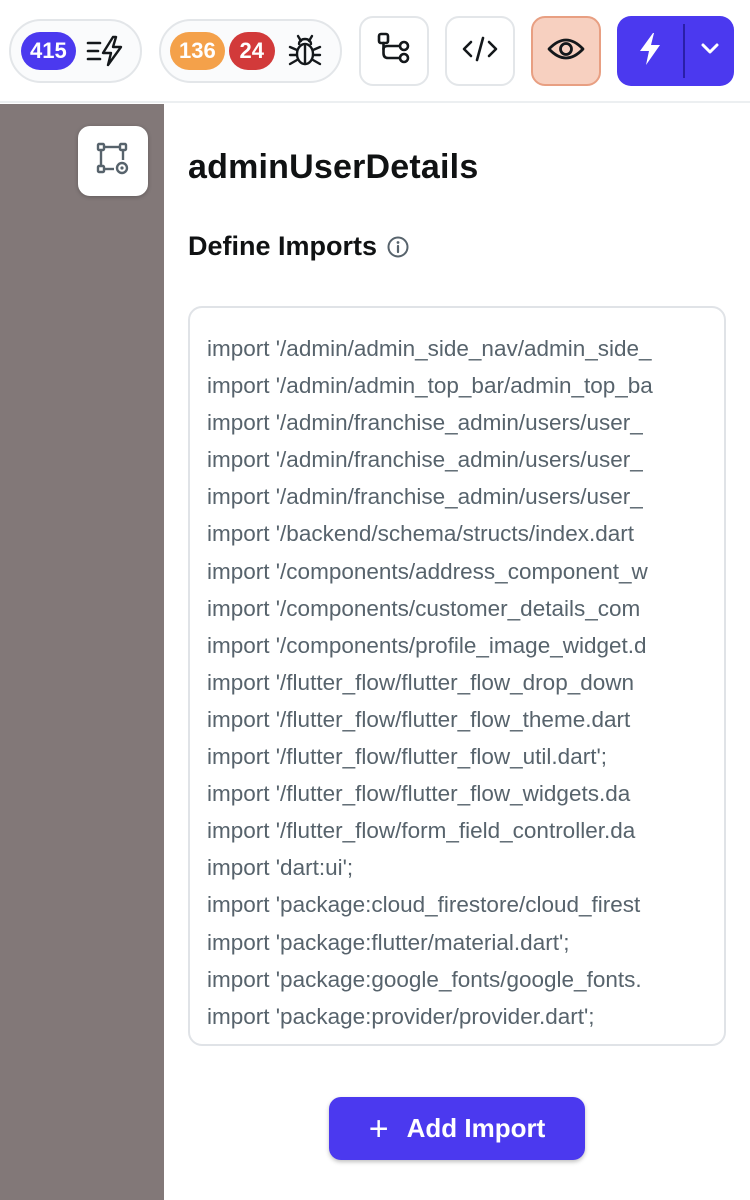  I want to click on info-icon, so click(398, 247).